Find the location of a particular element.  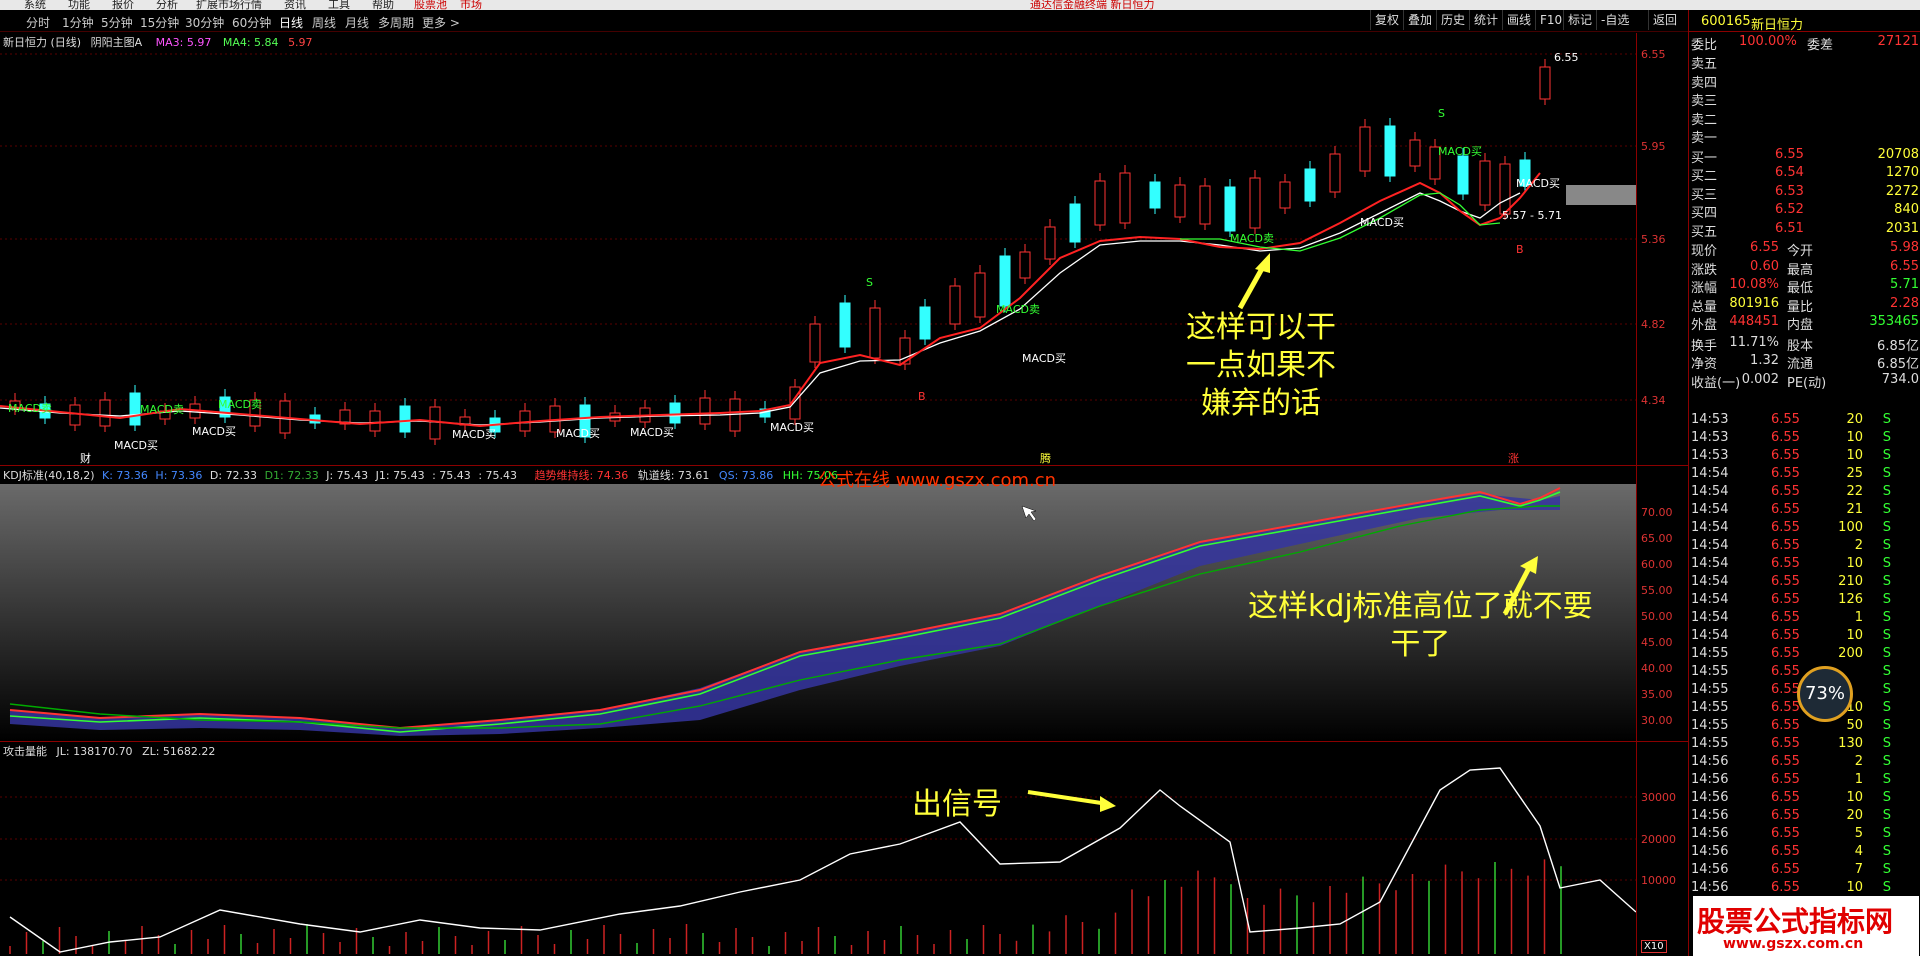

b-signal: B is located at coordinates (1520, 249).